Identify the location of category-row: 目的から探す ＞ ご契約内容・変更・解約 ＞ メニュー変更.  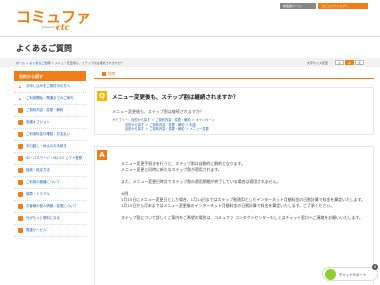
(182, 129).